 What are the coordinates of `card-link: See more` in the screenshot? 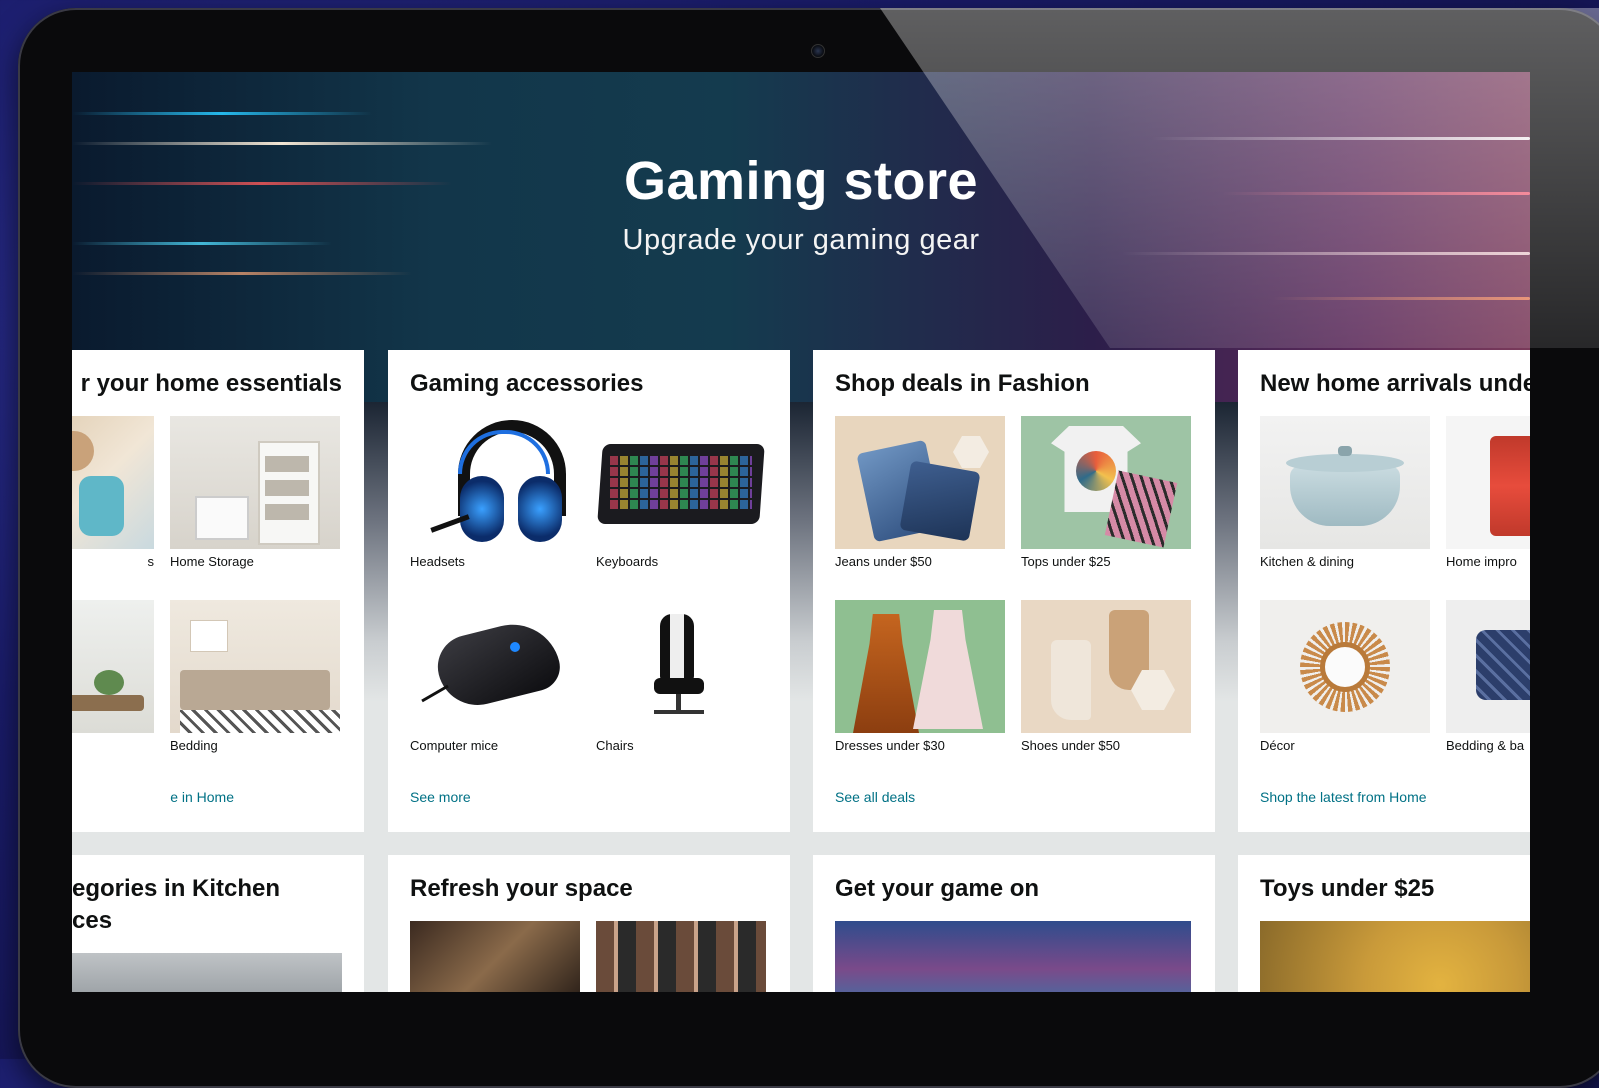 It's located at (440, 797).